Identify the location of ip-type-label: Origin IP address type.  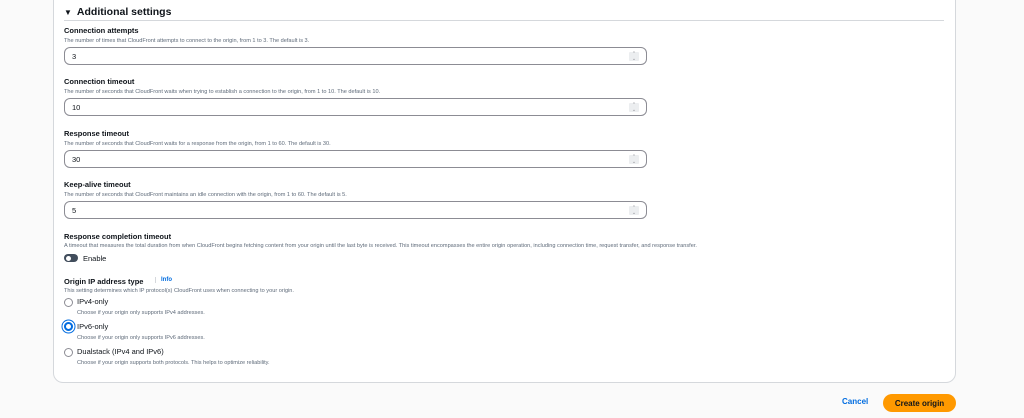
(104, 281).